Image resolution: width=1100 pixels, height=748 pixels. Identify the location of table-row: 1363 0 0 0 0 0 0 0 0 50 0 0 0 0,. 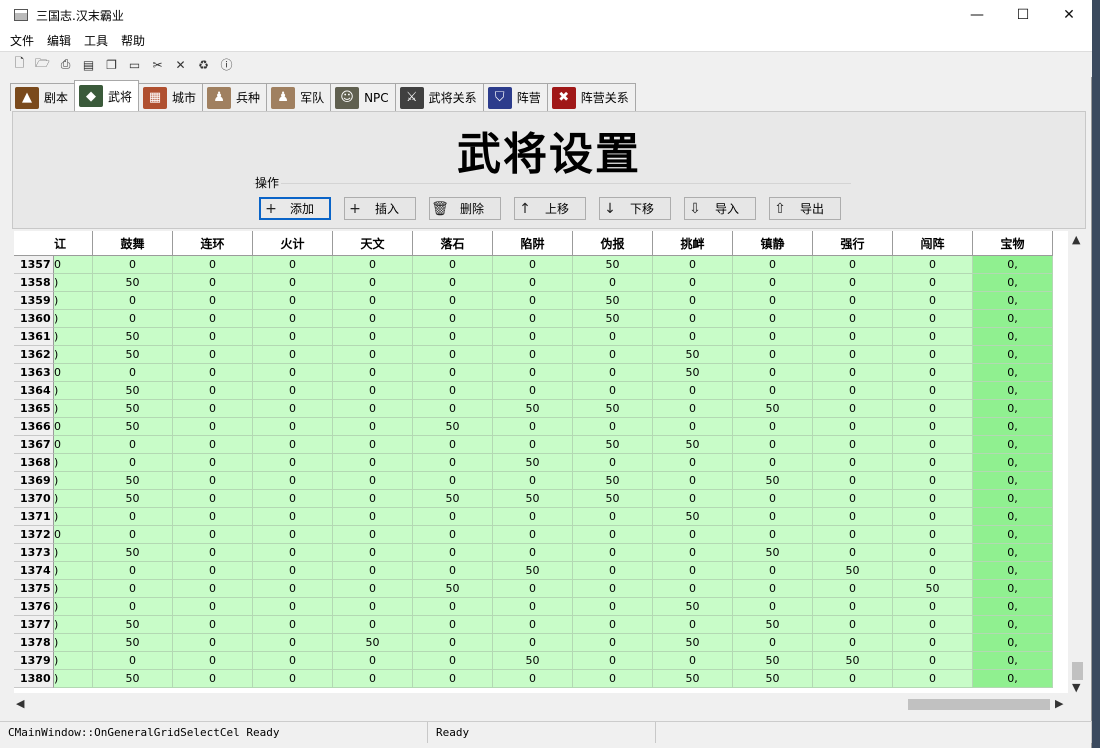
(533, 373).